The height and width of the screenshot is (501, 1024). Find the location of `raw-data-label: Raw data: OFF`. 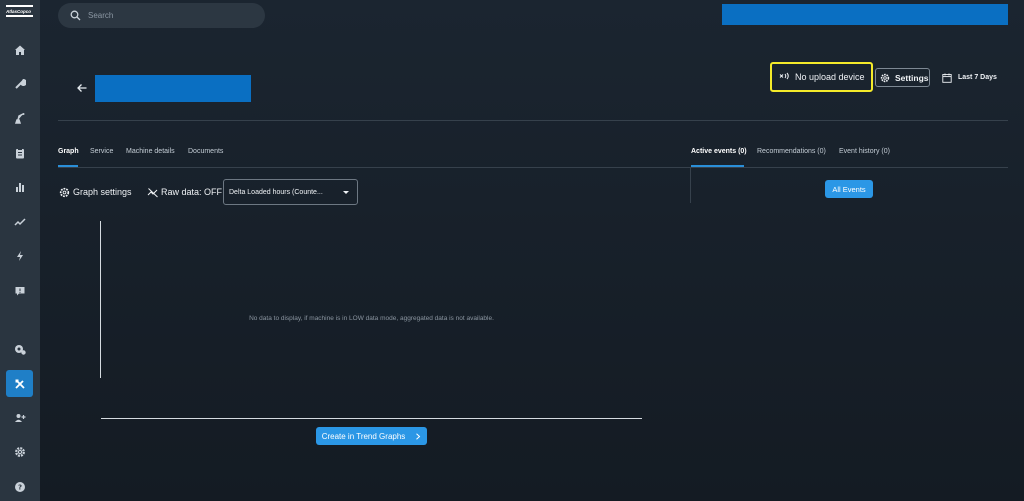

raw-data-label: Raw data: OFF is located at coordinates (192, 192).